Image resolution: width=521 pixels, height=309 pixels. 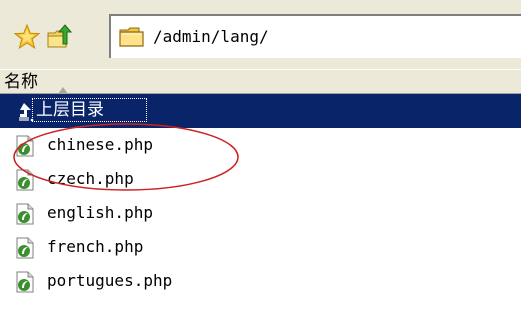 I want to click on list-item-label: portugues.php, so click(x=110, y=280).